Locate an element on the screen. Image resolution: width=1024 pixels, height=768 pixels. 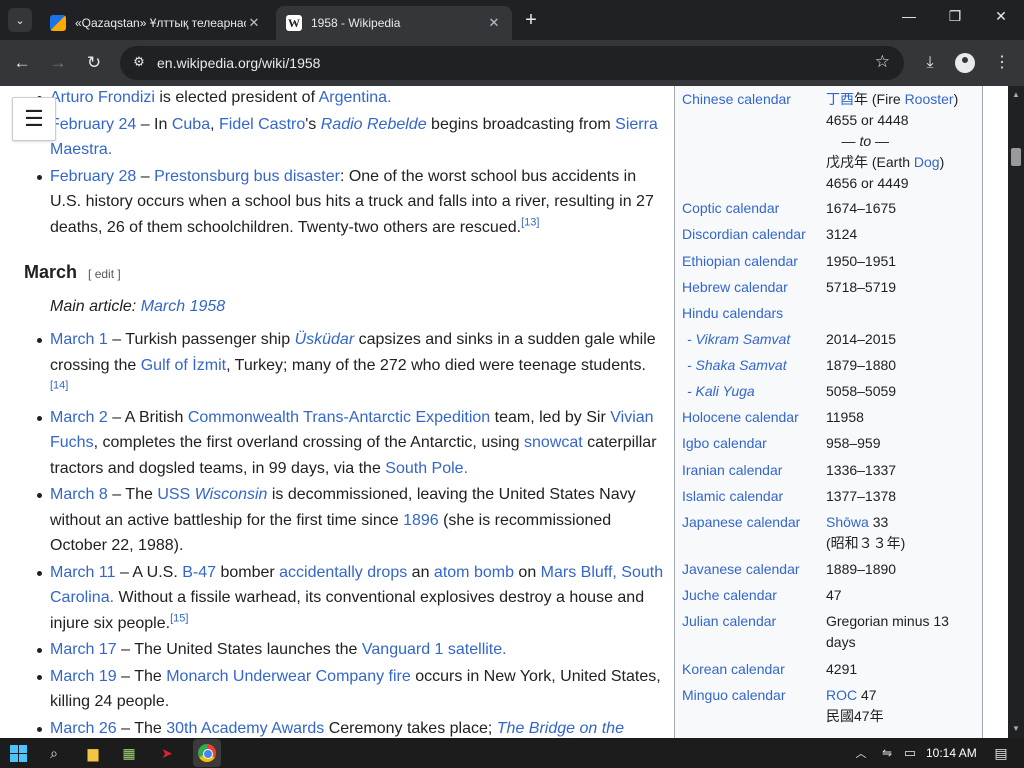
chrome-icon is located at coordinates (207, 753).